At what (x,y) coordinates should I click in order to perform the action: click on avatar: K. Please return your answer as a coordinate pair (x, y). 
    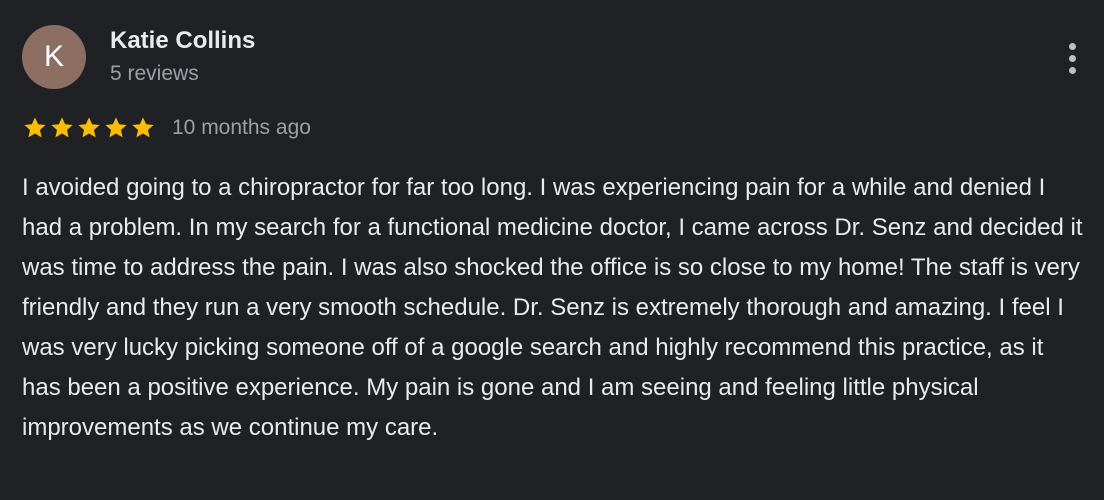
    Looking at the image, I should click on (54, 57).